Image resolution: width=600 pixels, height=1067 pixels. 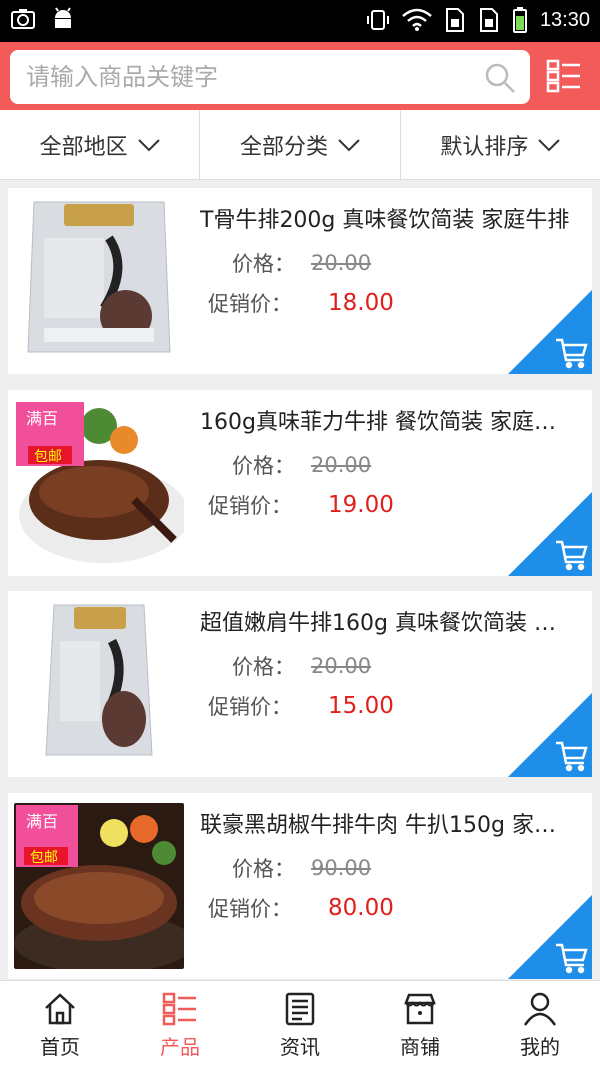 What do you see at coordinates (386, 218) in the screenshot?
I see `product-title: T骨牛排200g 真味餐饮简装 家庭牛排` at bounding box center [386, 218].